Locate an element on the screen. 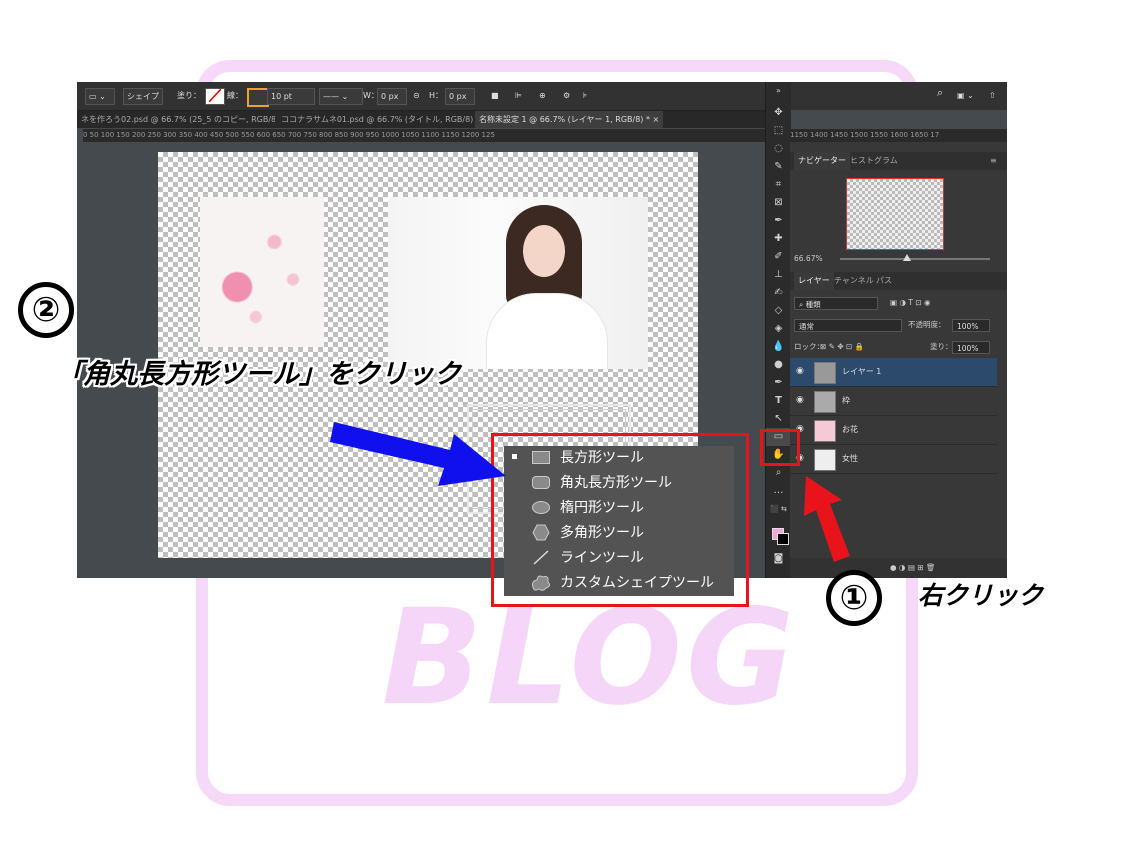 This screenshot has width=1136, height=852. panel-menu-icon: ≡ is located at coordinates (993, 161).